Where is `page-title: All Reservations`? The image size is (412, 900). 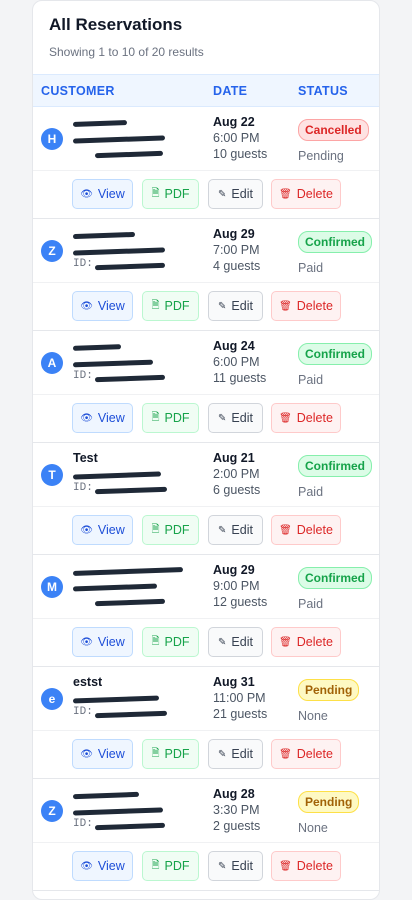 page-title: All Reservations is located at coordinates (116, 24).